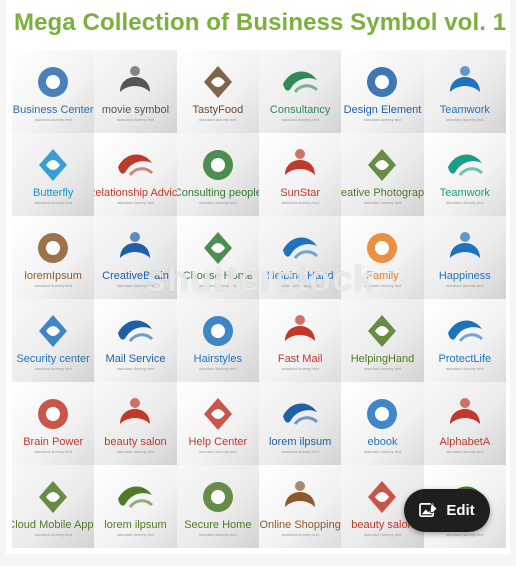 The width and height of the screenshot is (516, 566). Describe the element at coordinates (217, 340) in the screenshot. I see `logo-tile: Hairstyles standard dummy text` at that location.